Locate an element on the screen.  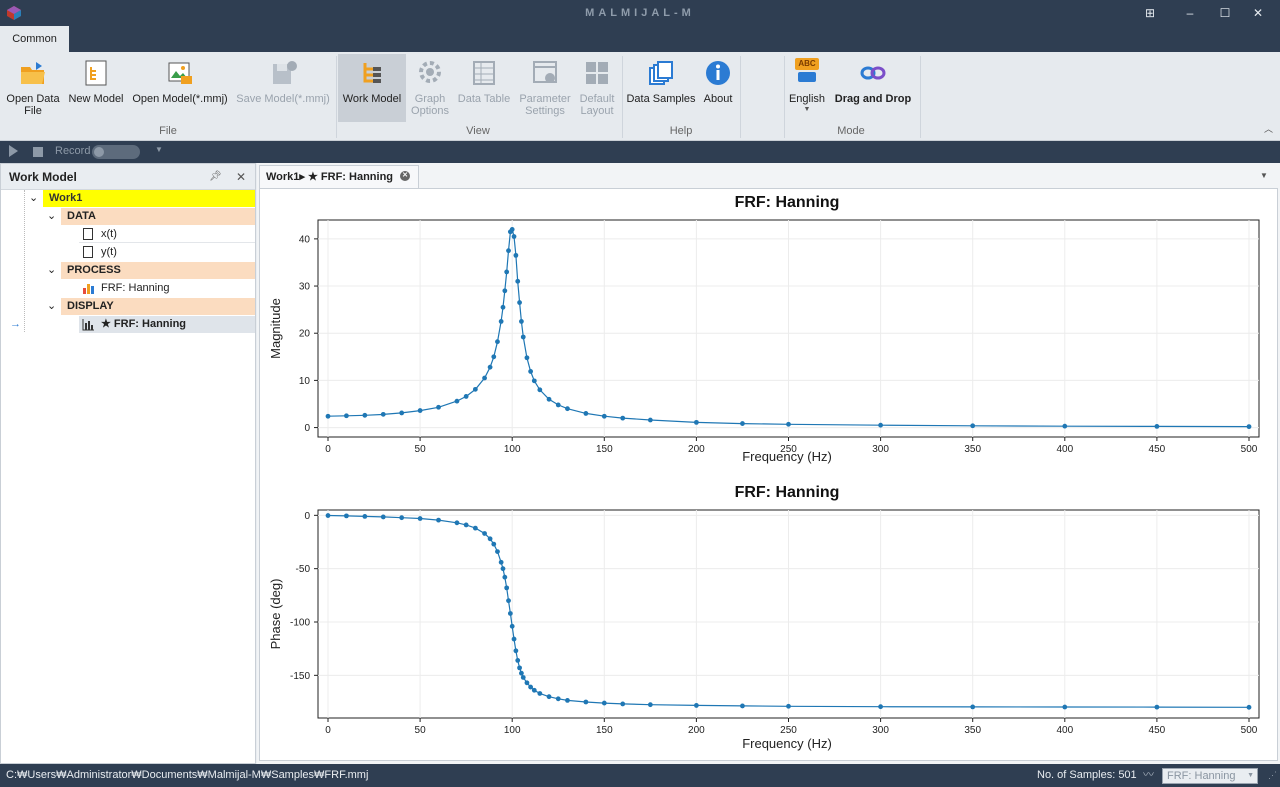
tree-node-data: DATA is located at coordinates (158, 216).